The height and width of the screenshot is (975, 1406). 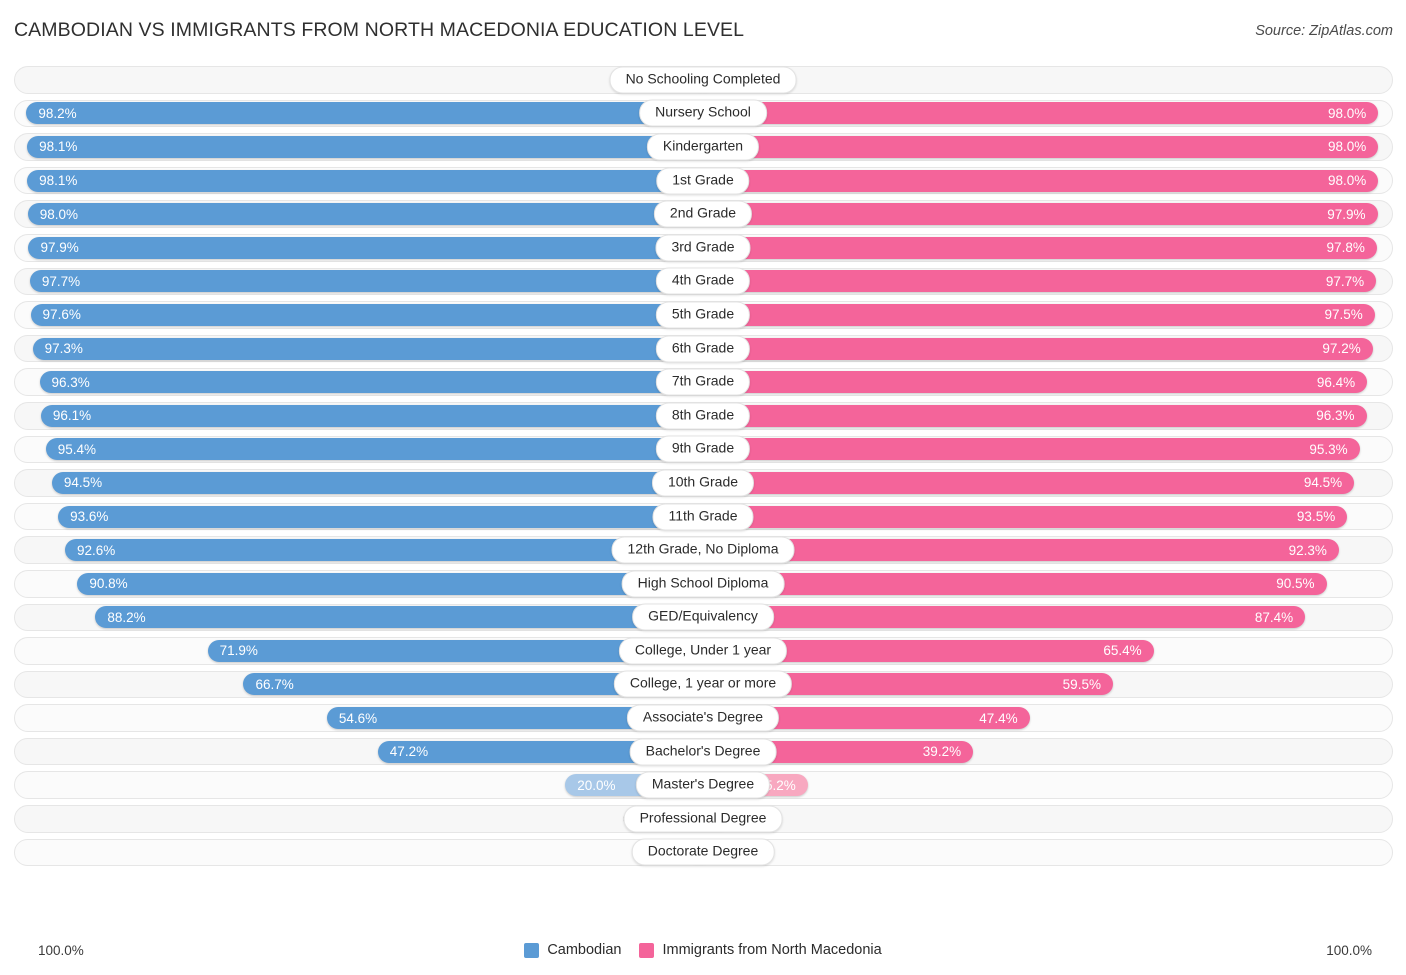 What do you see at coordinates (584, 950) in the screenshot?
I see `legend-label: Cambodian` at bounding box center [584, 950].